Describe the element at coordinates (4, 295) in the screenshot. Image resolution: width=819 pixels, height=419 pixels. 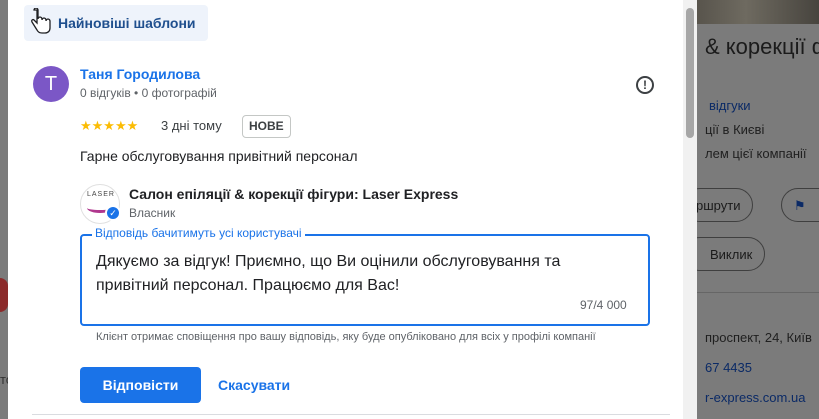
I see `background-avatar-fragment` at that location.